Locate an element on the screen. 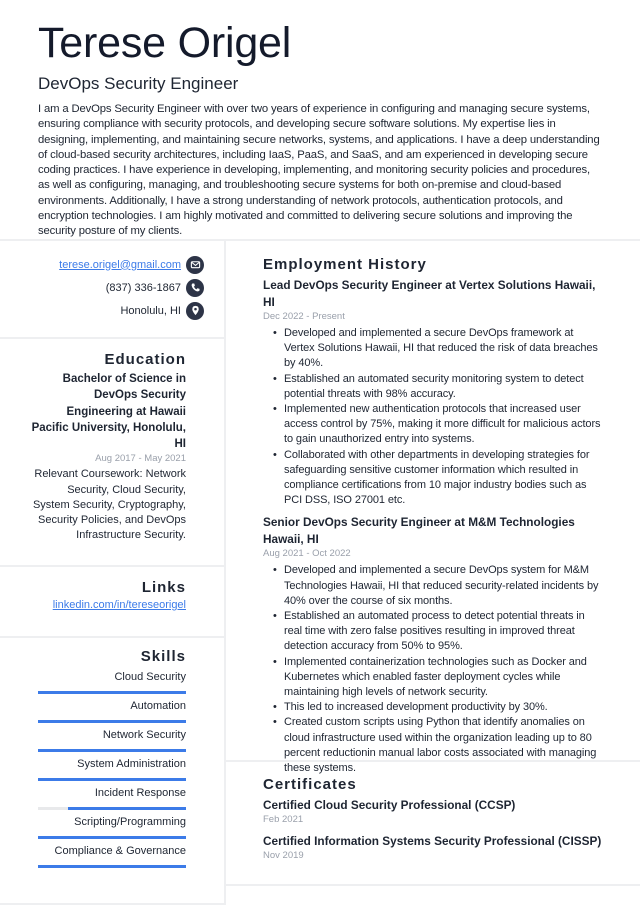  skill-item: System Administration is located at coordinates (108, 768).